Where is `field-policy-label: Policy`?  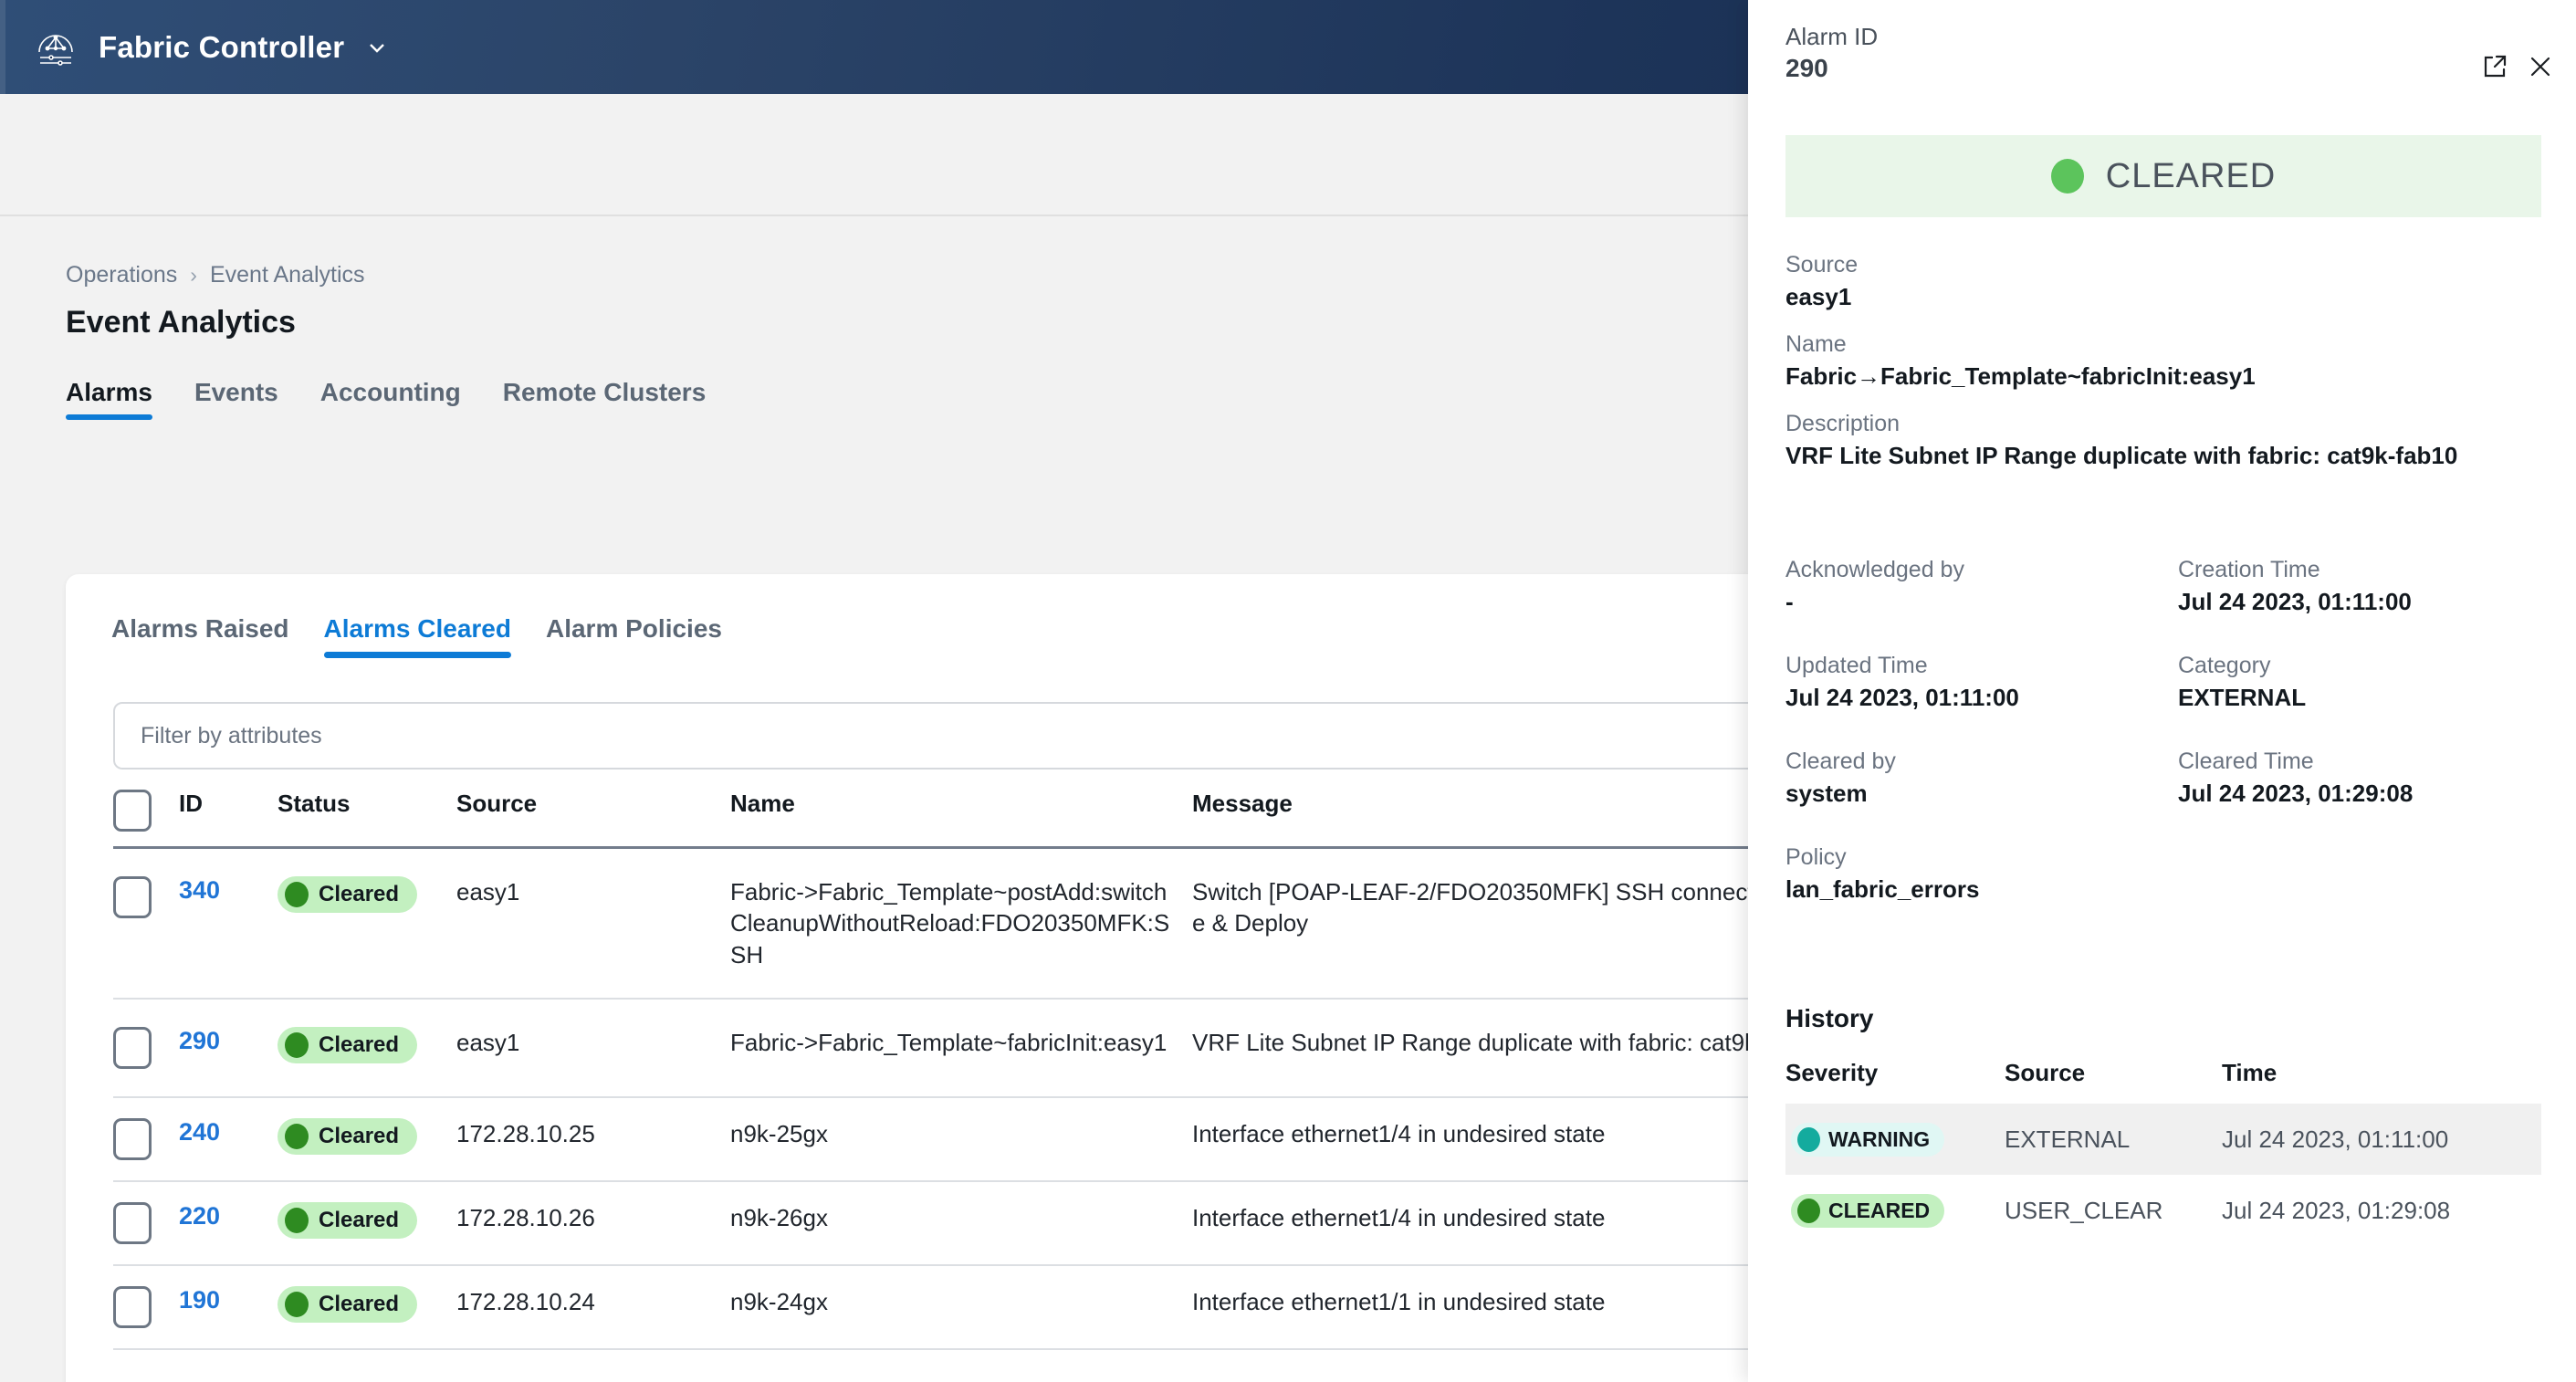 field-policy-label: Policy is located at coordinates (1816, 857).